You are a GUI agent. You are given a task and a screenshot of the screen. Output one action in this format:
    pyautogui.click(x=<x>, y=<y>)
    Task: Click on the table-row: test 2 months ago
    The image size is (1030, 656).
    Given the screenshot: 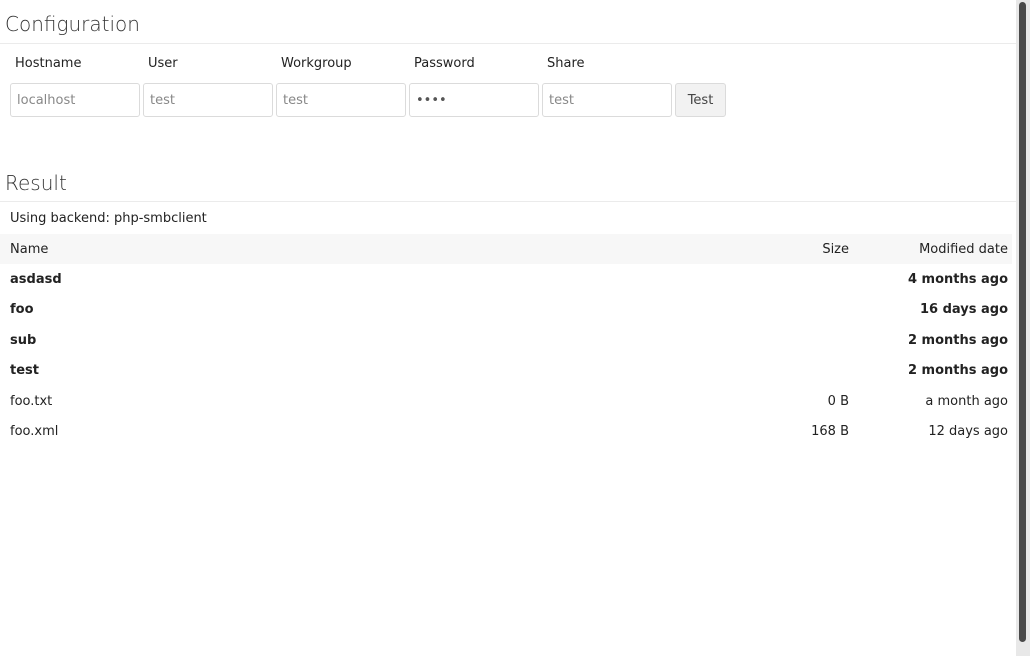 What is the action you would take?
    pyautogui.click(x=506, y=371)
    